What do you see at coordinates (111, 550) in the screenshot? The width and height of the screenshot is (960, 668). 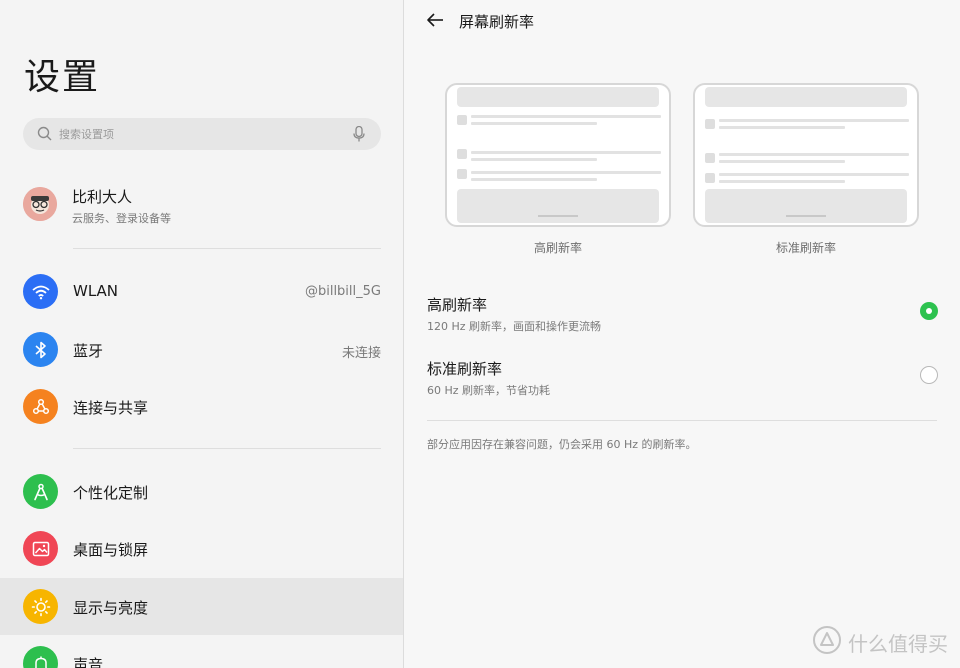 I see `sidebar-item-label: 桌面与锁屏` at bounding box center [111, 550].